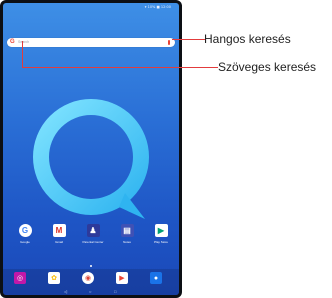 The image size is (332, 298). I want to click on home-icon: ○, so click(90, 291).